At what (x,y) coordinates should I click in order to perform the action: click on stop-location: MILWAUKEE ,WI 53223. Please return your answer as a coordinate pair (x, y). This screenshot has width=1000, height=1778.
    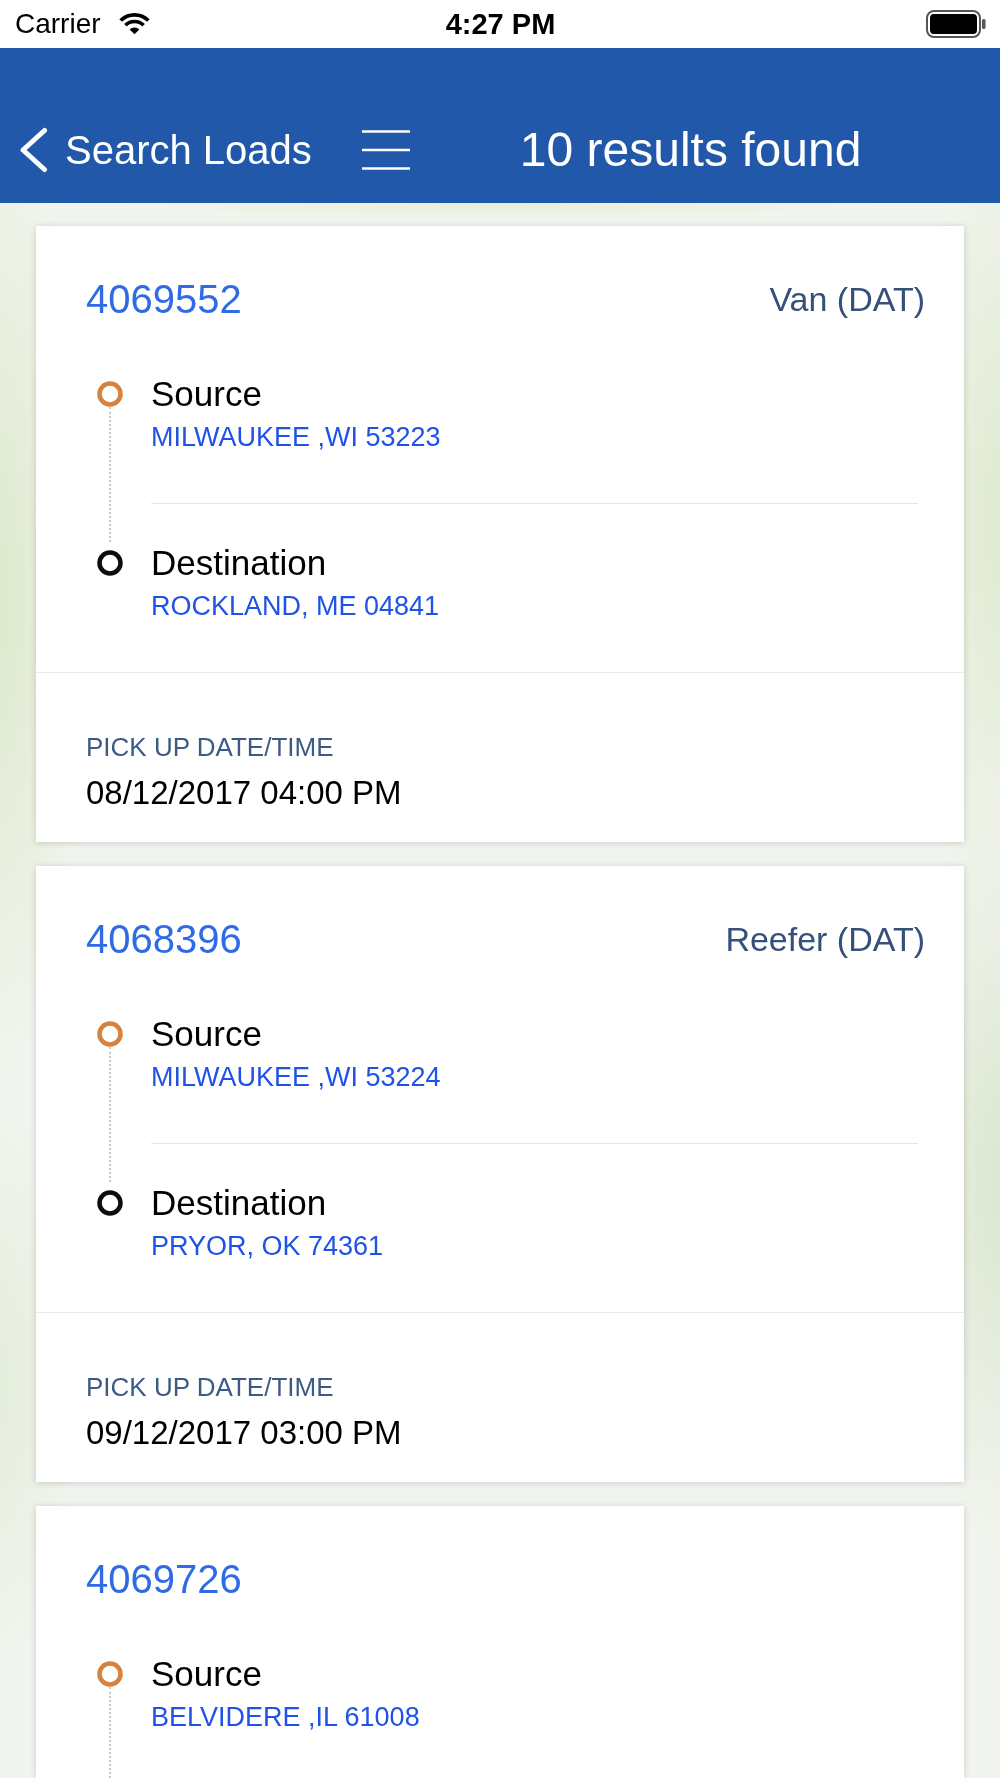
    Looking at the image, I should click on (296, 437).